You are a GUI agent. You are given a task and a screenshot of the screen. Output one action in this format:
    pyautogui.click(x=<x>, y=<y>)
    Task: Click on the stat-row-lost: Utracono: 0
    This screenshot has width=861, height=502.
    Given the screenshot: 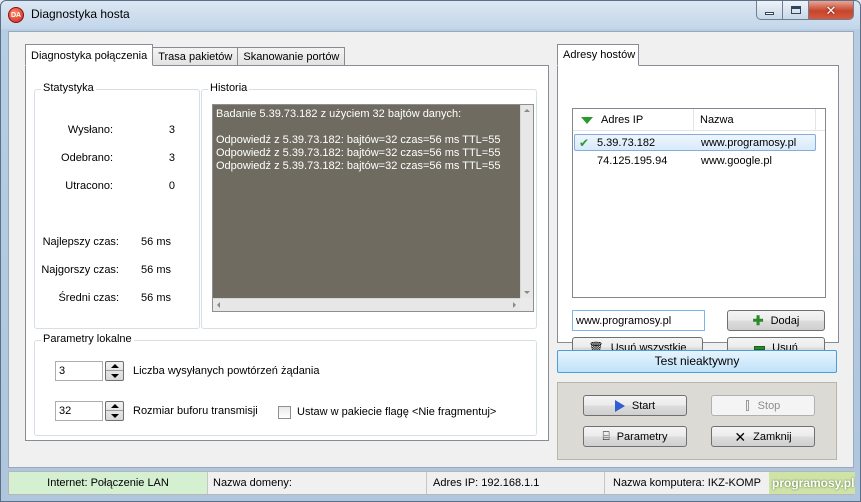 What is the action you would take?
    pyautogui.click(x=105, y=187)
    